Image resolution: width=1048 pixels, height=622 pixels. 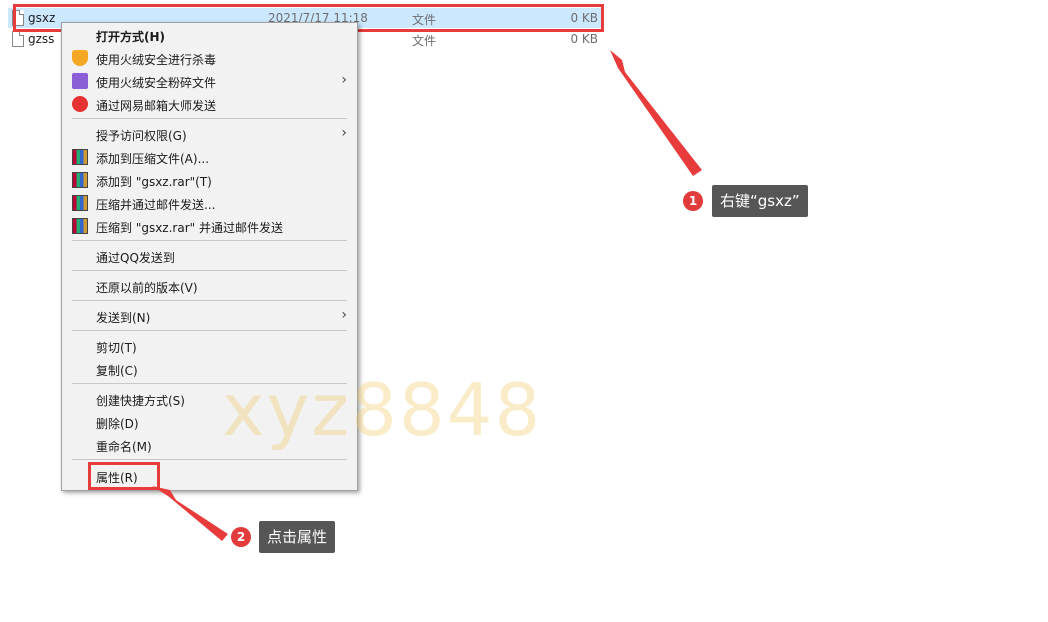 What do you see at coordinates (760, 201) in the screenshot?
I see `callout-step-1: 右键“gsxz”` at bounding box center [760, 201].